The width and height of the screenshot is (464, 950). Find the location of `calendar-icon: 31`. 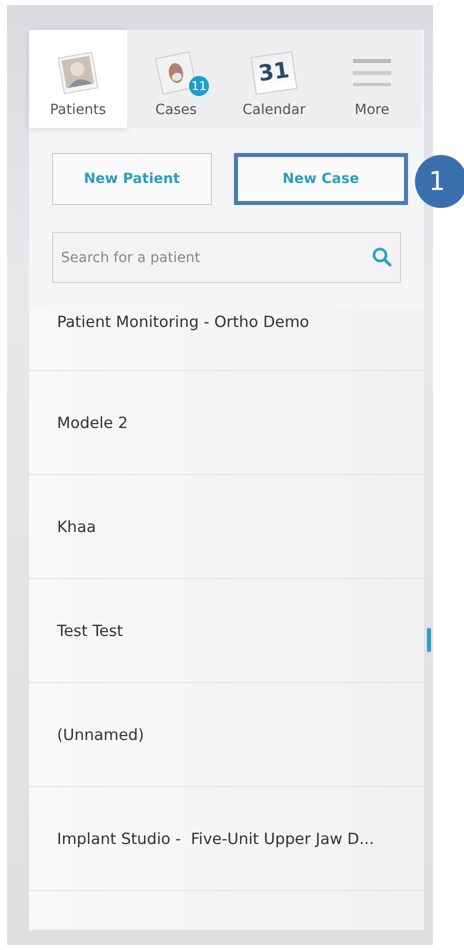

calendar-icon: 31 is located at coordinates (274, 73).